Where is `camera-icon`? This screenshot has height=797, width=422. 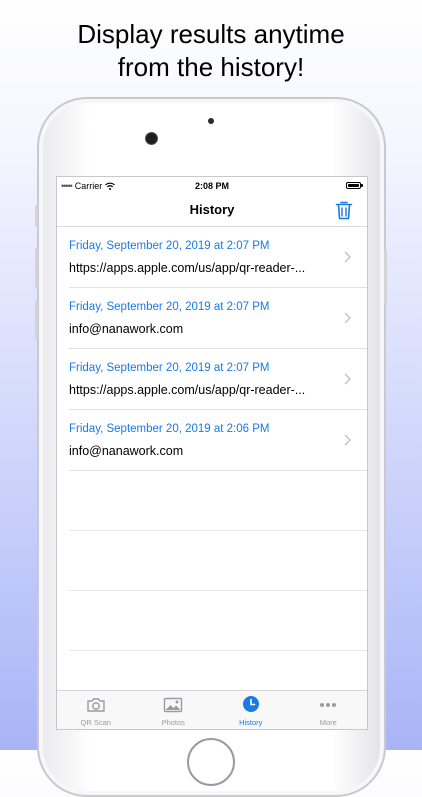 camera-icon is located at coordinates (96, 705).